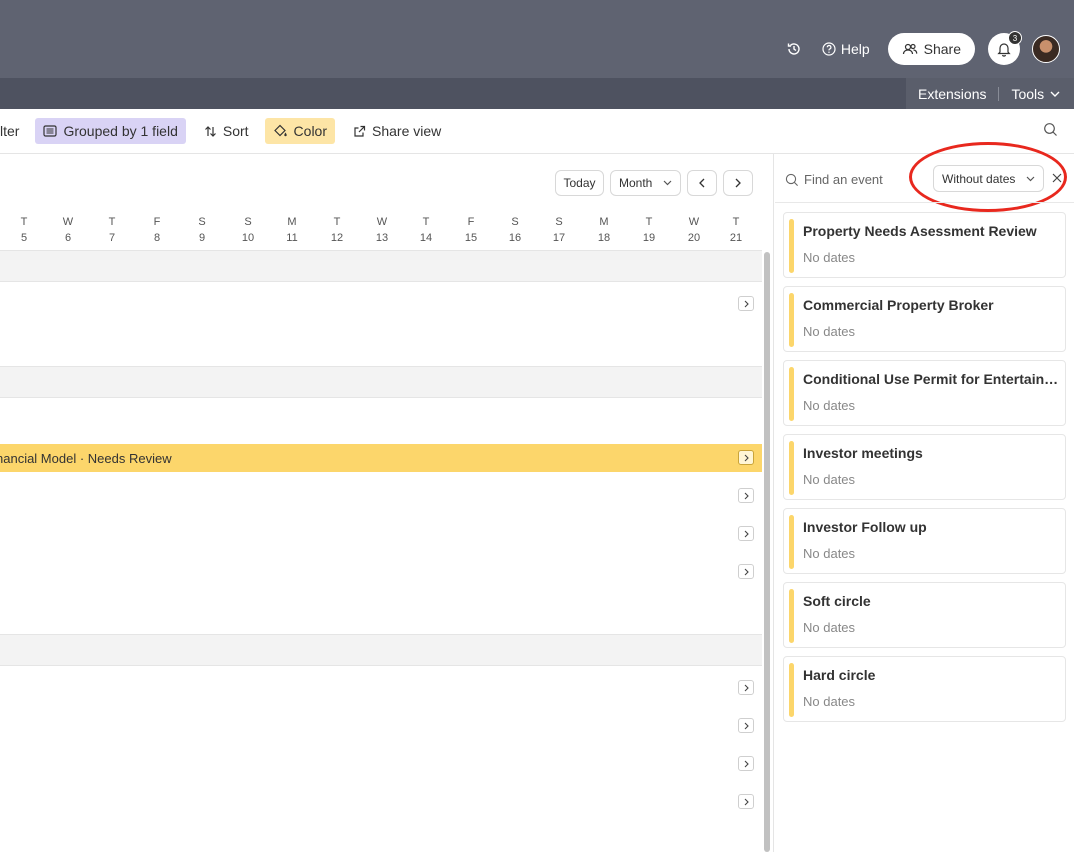 The width and height of the screenshot is (1074, 852). I want to click on chevron-left-icon, so click(702, 183).